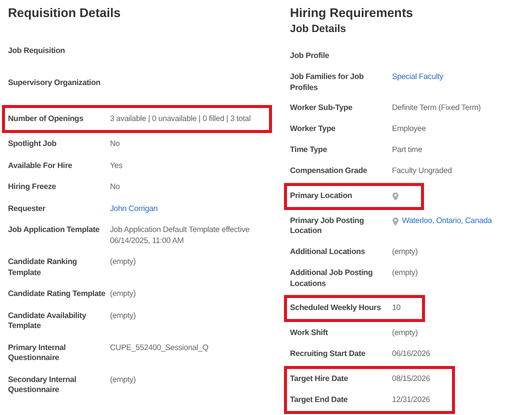  I want to click on section-title: Hiring Requirements, so click(352, 13).